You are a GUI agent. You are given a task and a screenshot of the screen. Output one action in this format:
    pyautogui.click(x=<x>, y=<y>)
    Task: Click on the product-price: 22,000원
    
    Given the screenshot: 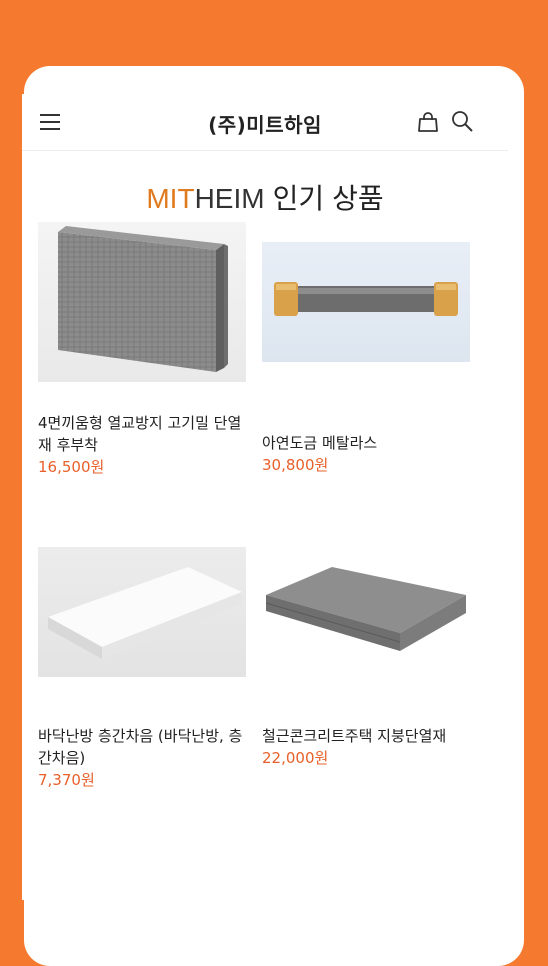 What is the action you would take?
    pyautogui.click(x=295, y=758)
    